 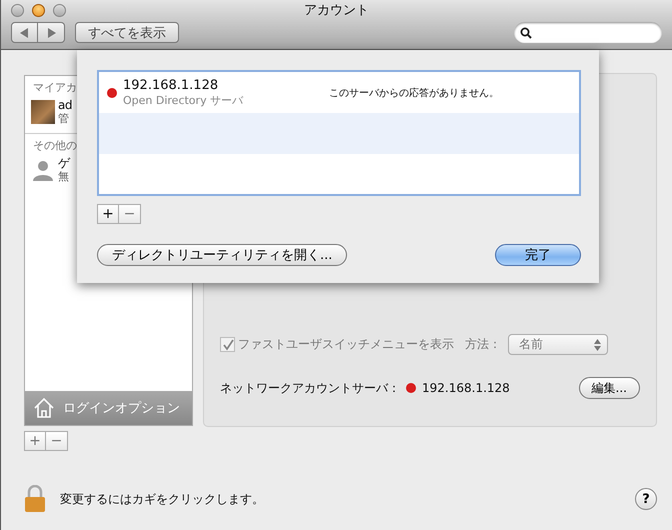 I want to click on close-icon, so click(x=17, y=10).